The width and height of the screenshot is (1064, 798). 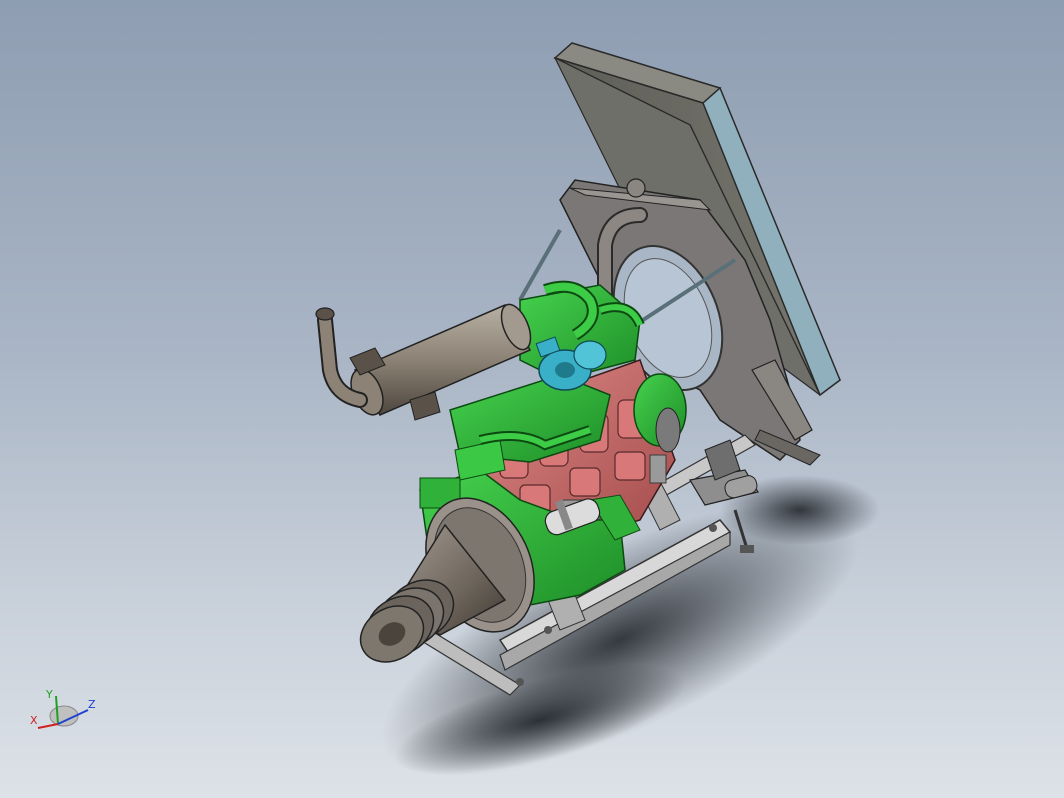 I want to click on triad-z-label: Z, so click(x=92, y=704).